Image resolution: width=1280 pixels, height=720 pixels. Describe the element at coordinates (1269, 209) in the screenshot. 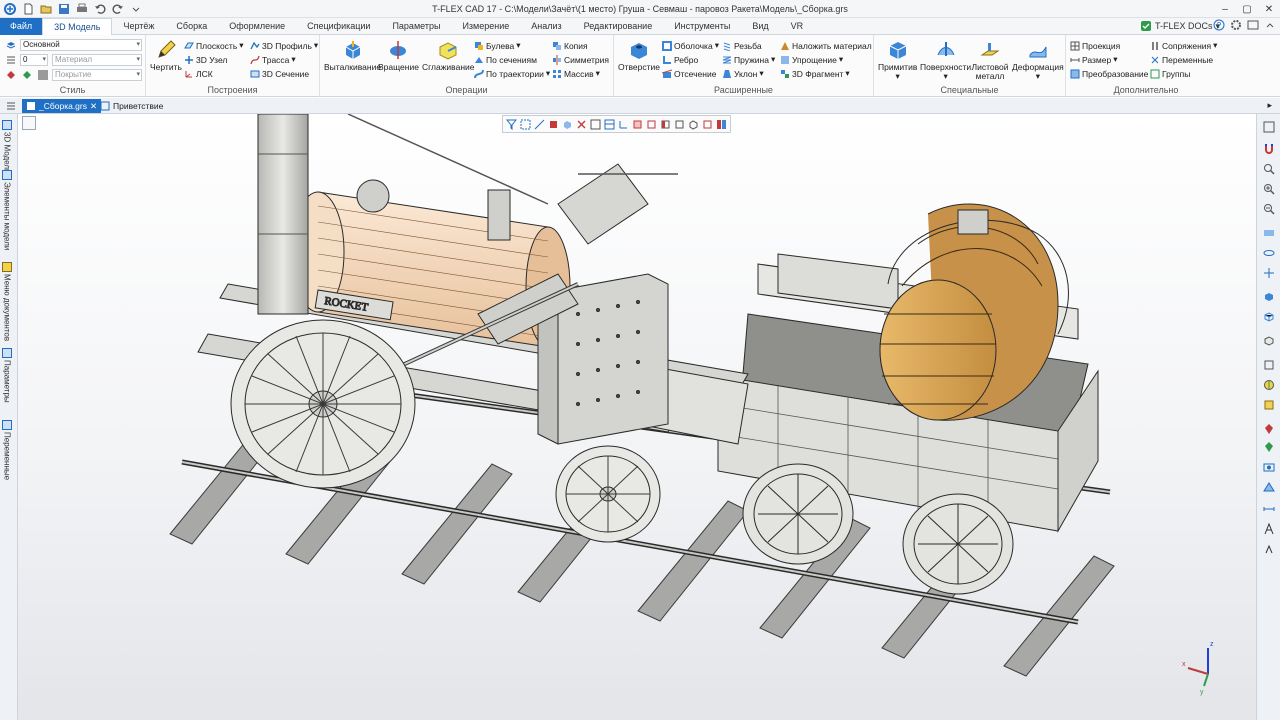

I see `zoom-out-button` at that location.